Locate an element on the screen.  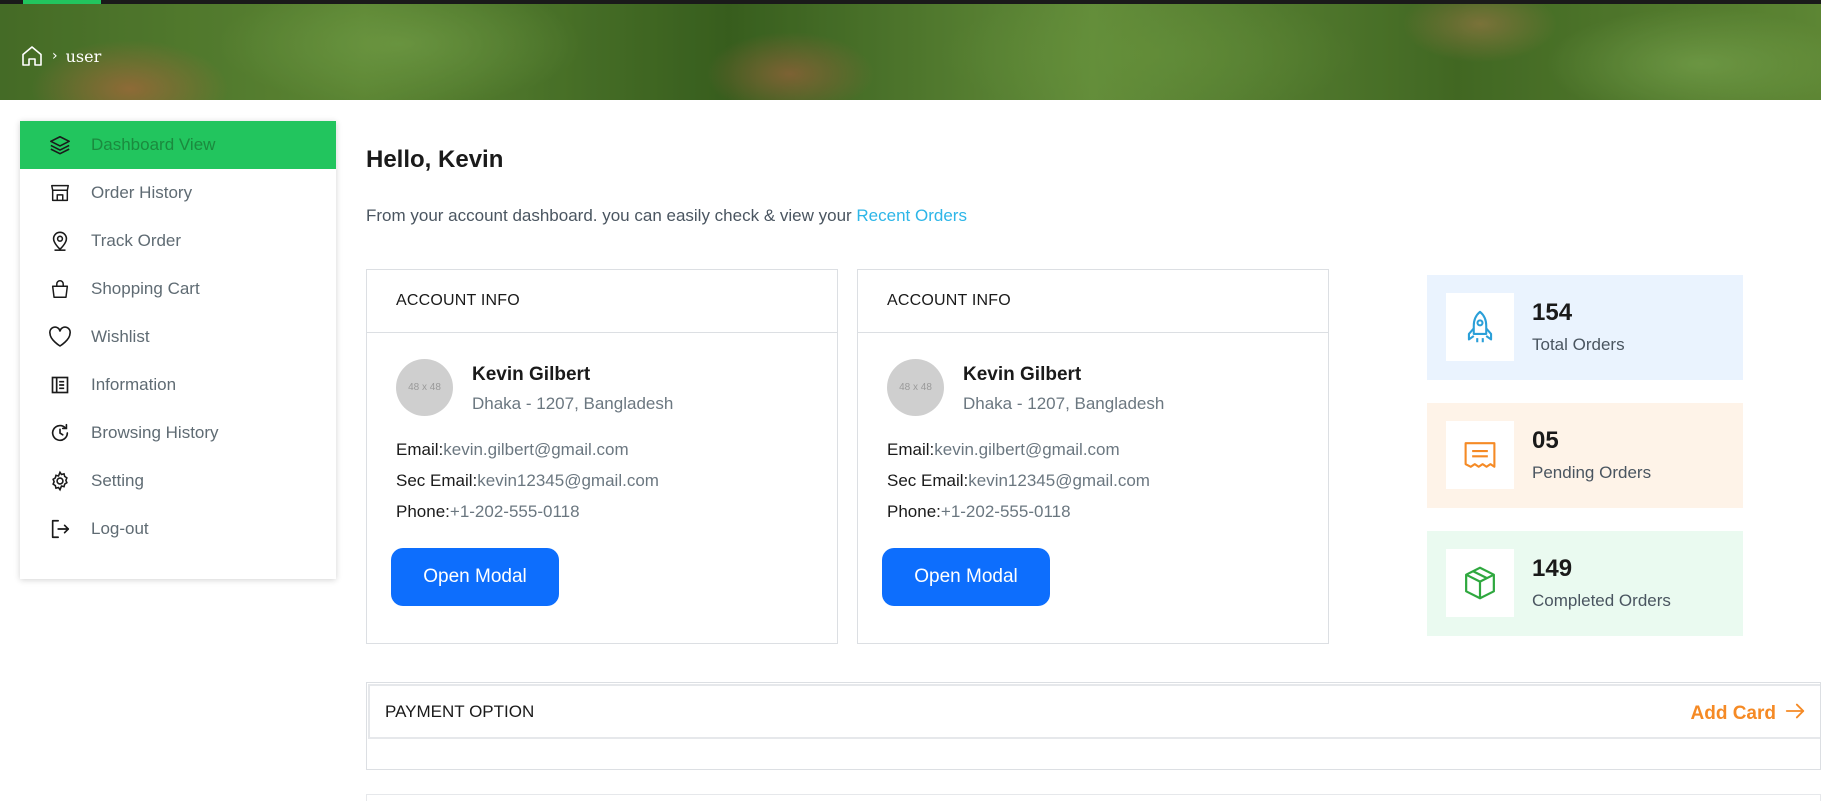
map-pin-icon is located at coordinates (60, 241).